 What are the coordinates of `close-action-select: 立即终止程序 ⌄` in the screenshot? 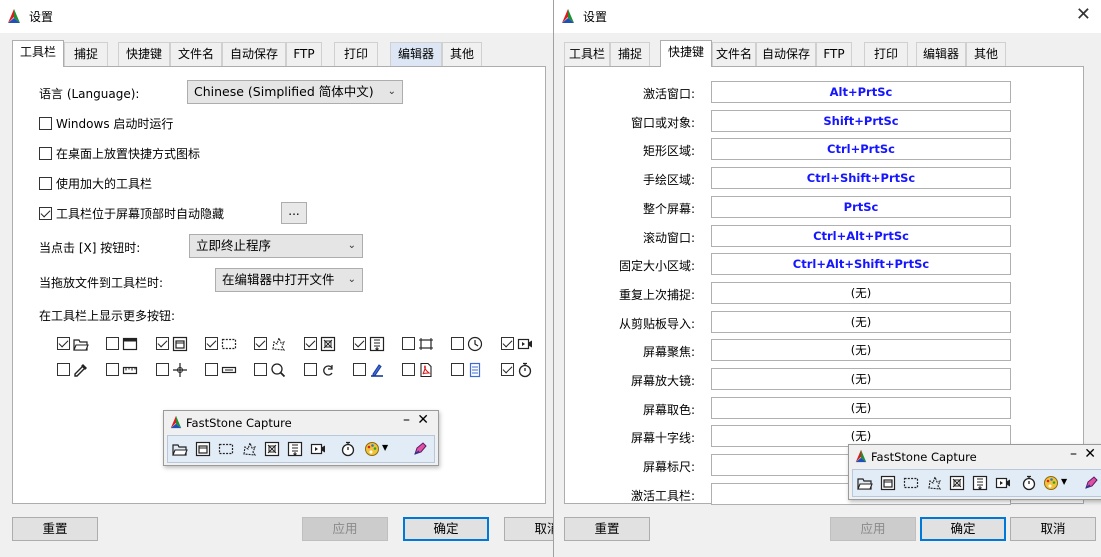 It's located at (276, 246).